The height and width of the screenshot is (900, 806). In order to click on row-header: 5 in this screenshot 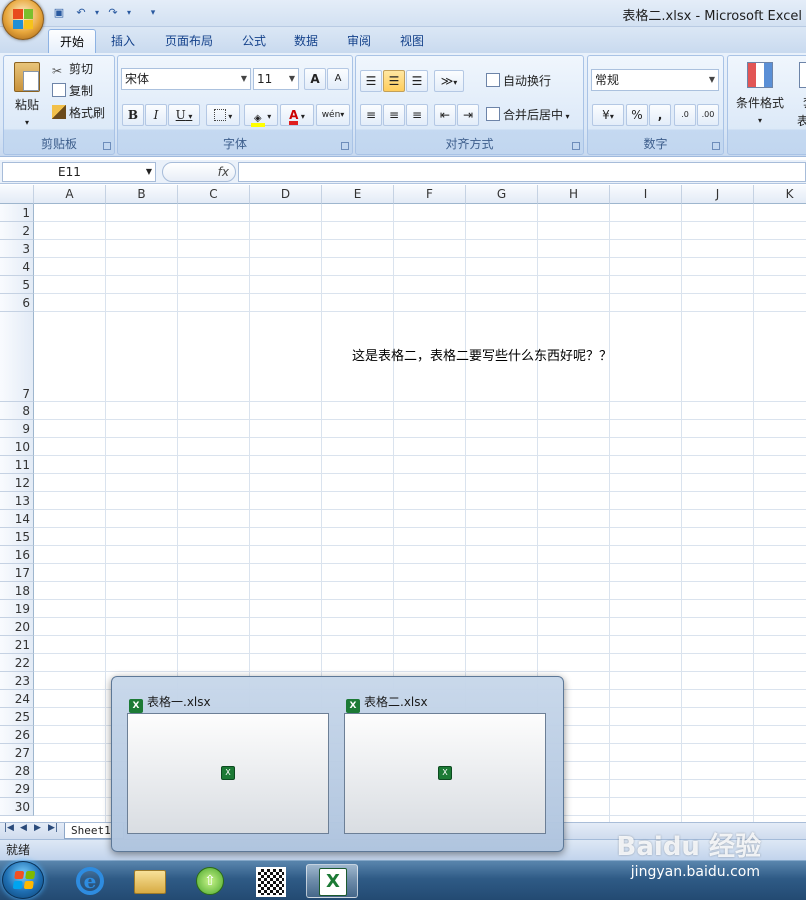, I will do `click(17, 285)`.